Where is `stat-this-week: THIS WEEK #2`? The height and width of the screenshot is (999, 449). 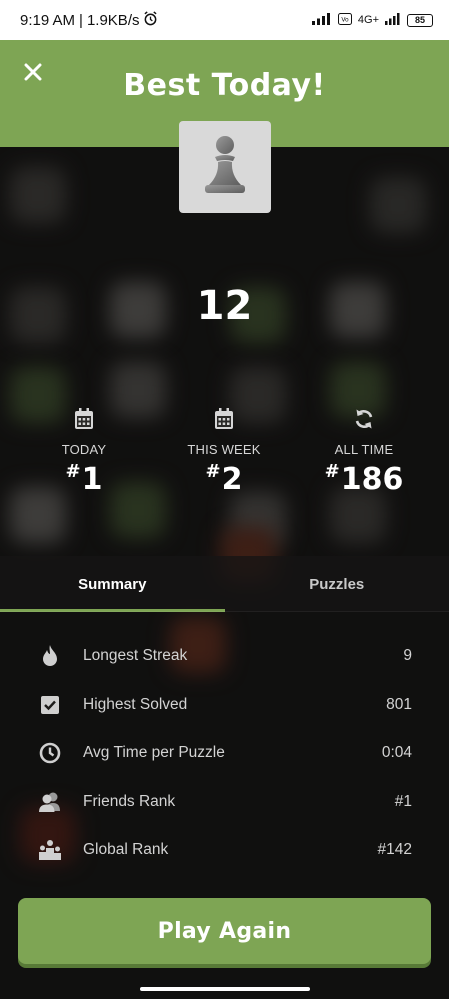 stat-this-week: THIS WEEK #2 is located at coordinates (224, 452).